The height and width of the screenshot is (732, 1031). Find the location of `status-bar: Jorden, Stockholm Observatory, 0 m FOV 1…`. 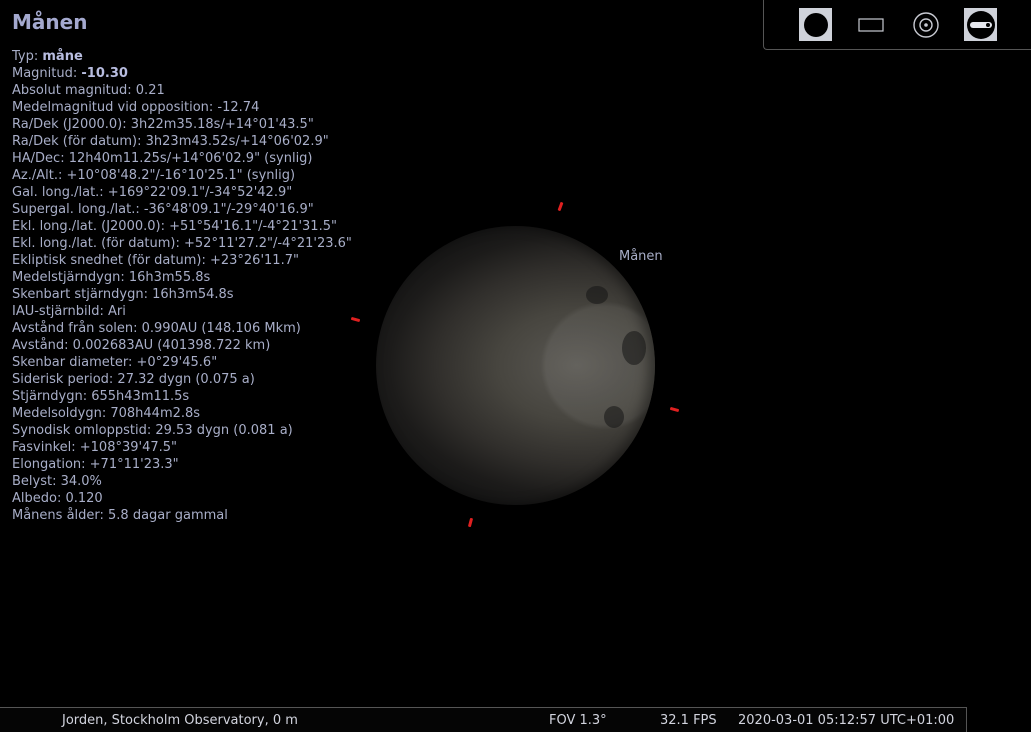

status-bar: Jorden, Stockholm Observatory, 0 m FOV 1… is located at coordinates (483, 719).